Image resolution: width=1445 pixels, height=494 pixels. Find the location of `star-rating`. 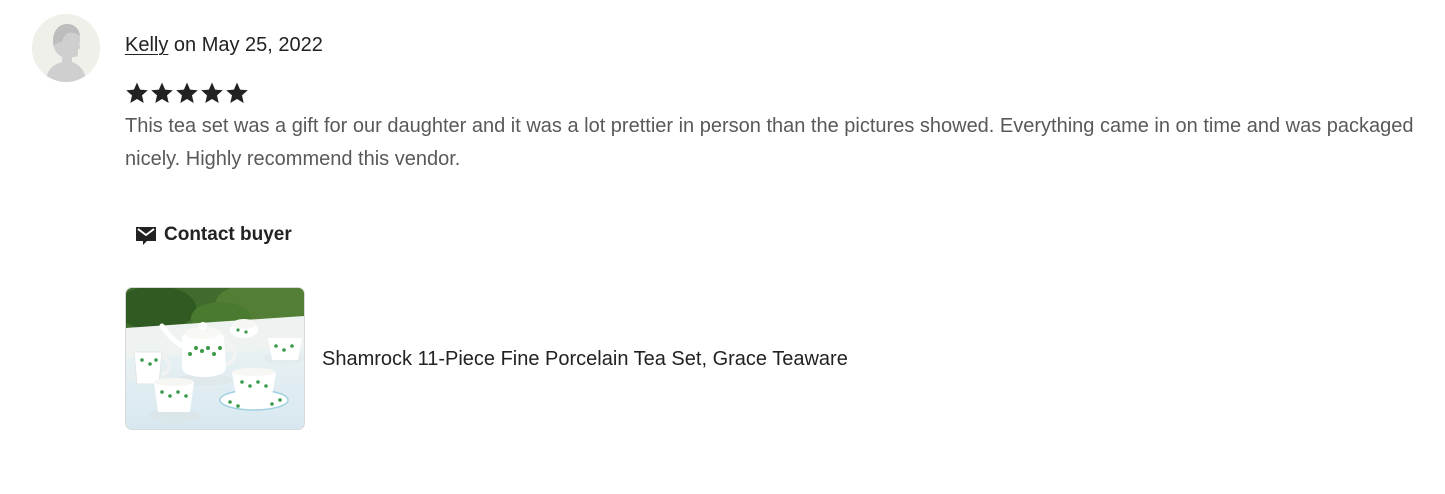

star-rating is located at coordinates (187, 94).